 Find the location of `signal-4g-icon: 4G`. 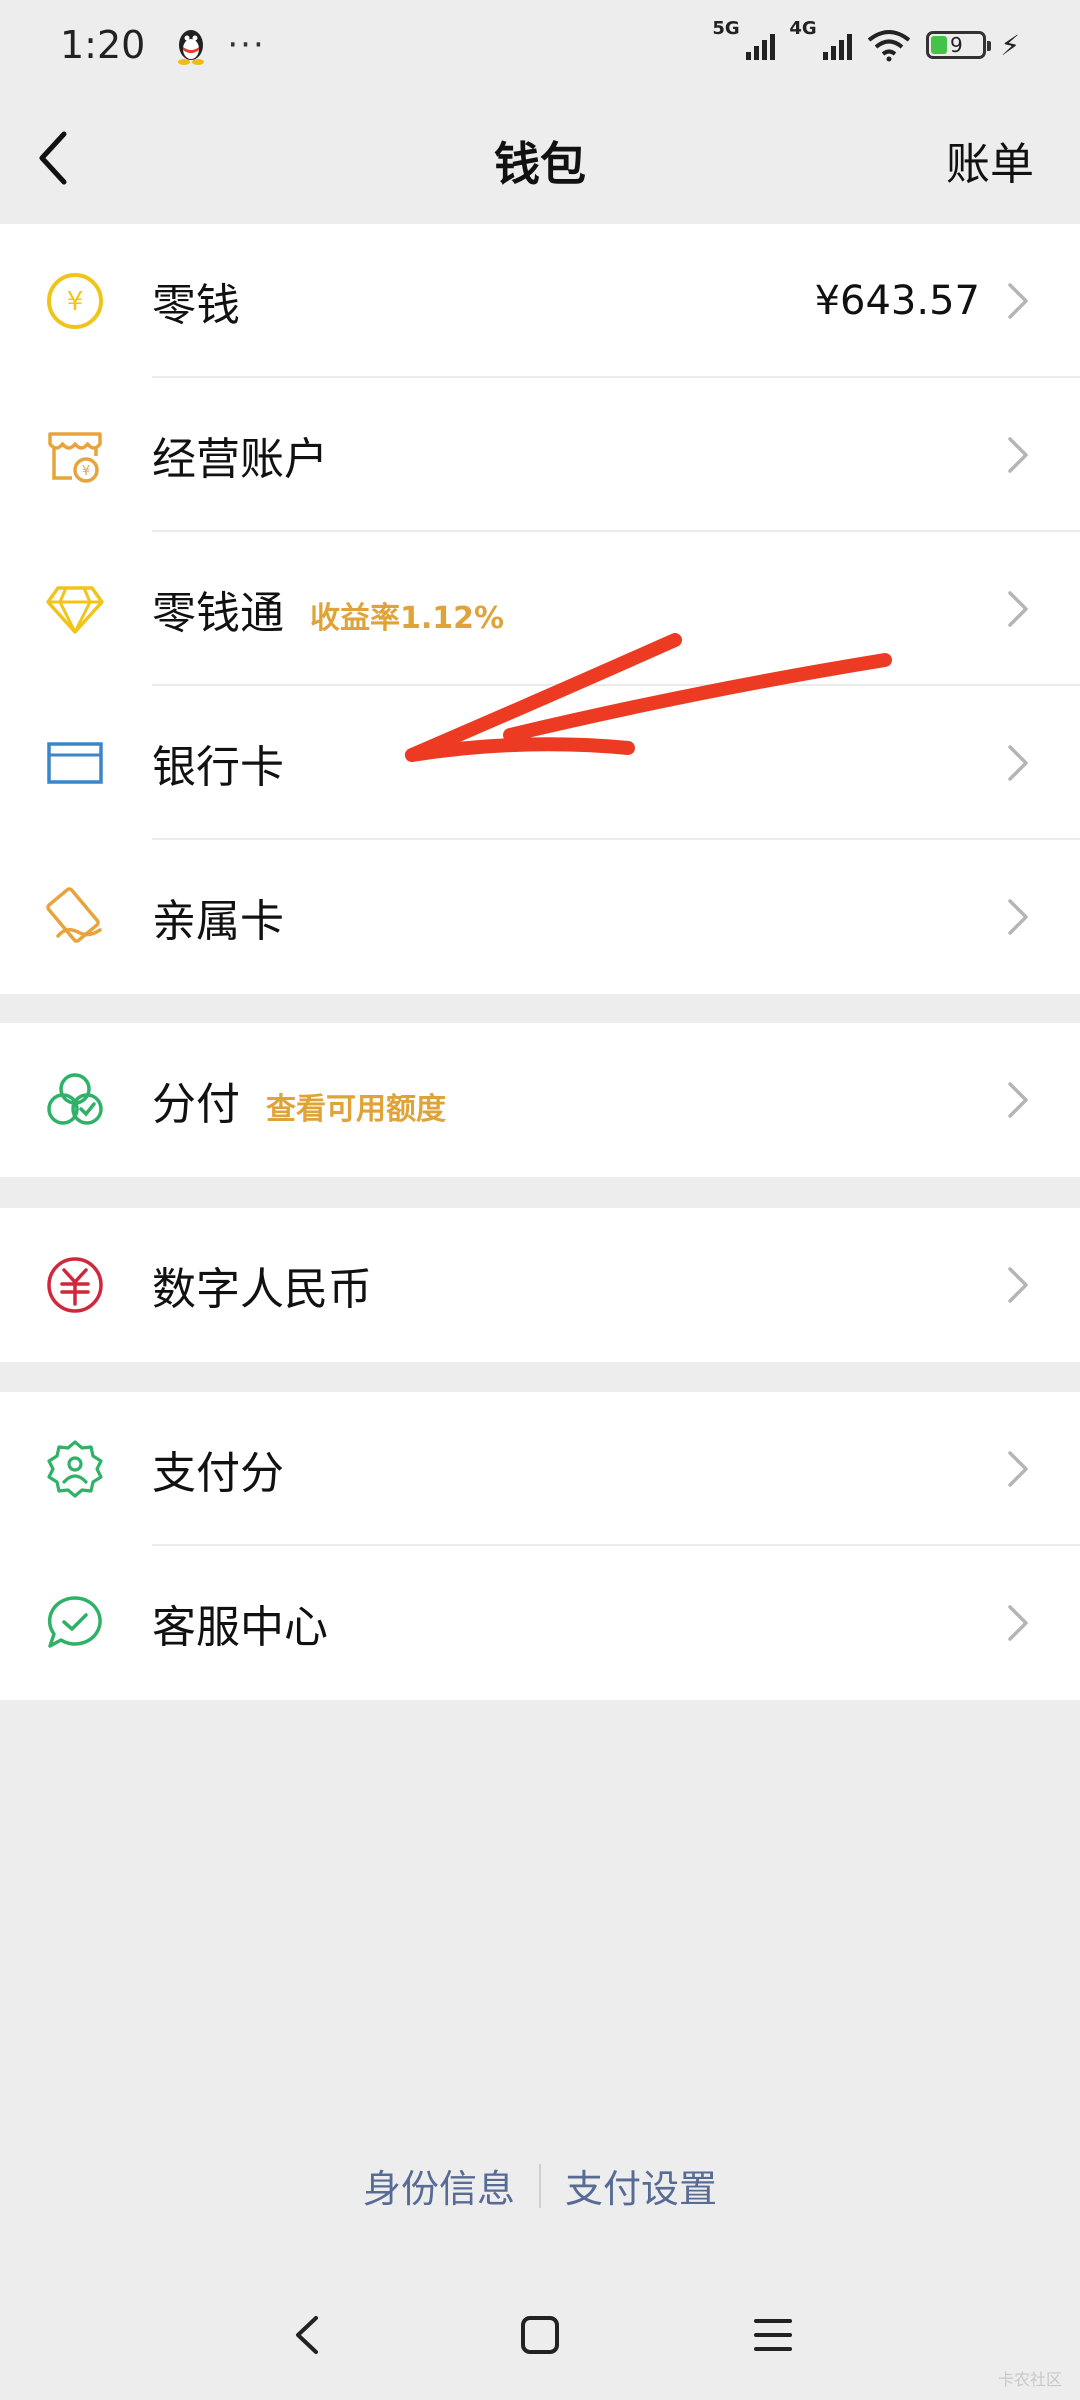

signal-4g-icon: 4G is located at coordinates (821, 39).